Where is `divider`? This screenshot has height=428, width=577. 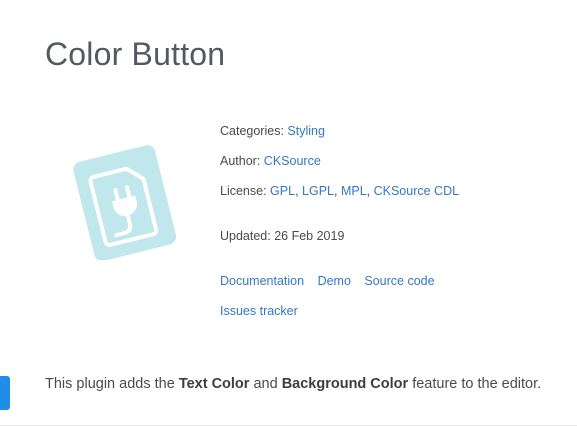 divider is located at coordinates (288, 425).